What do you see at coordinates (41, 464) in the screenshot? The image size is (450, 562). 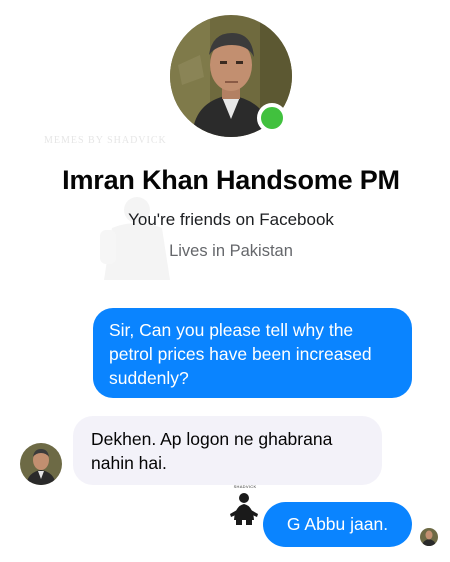 I see `contact-avatar` at bounding box center [41, 464].